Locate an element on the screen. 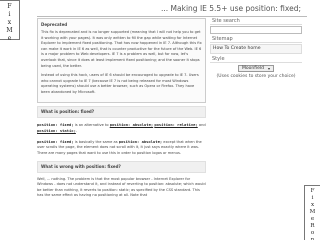 The width and height of the screenshot is (320, 240). fixme-left-tab: FixMe is located at coordinates (10, 21).